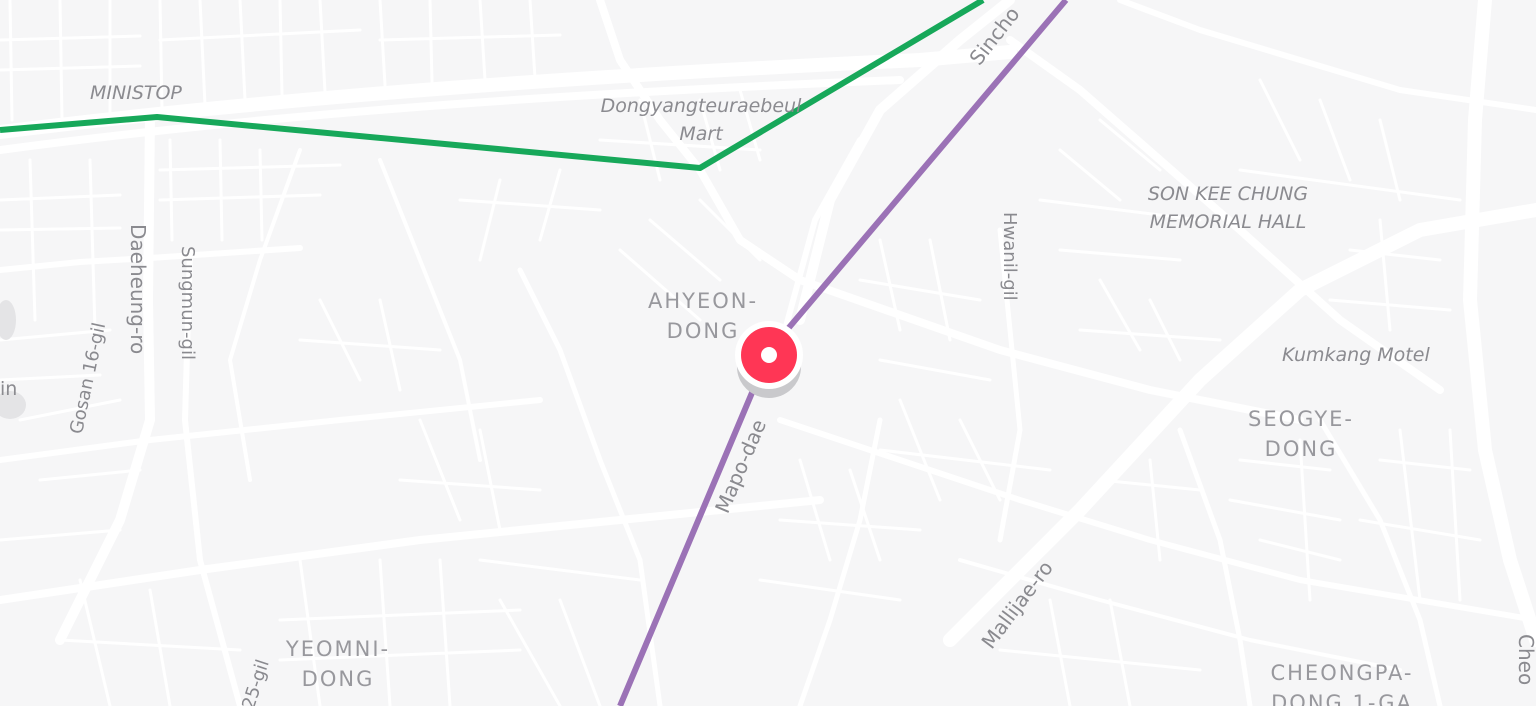 The height and width of the screenshot is (706, 1536). Describe the element at coordinates (1228, 194) in the screenshot. I see `poi-label-line: SON KEE CHUNG` at that location.